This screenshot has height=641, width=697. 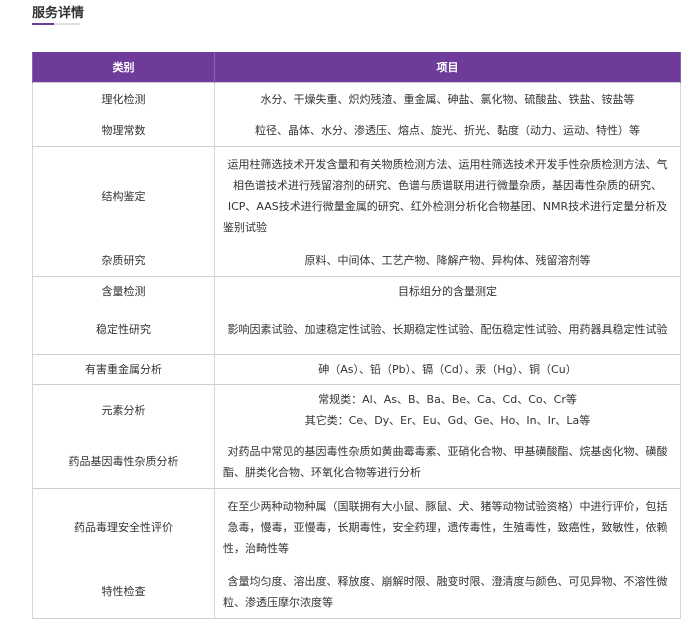 I want to click on row-items: 水分、干燥失重、炽灼残渣、重金属、砷盐、氯化物、硫酸盐、铁盐、铵盐等, so click(x=447, y=98).